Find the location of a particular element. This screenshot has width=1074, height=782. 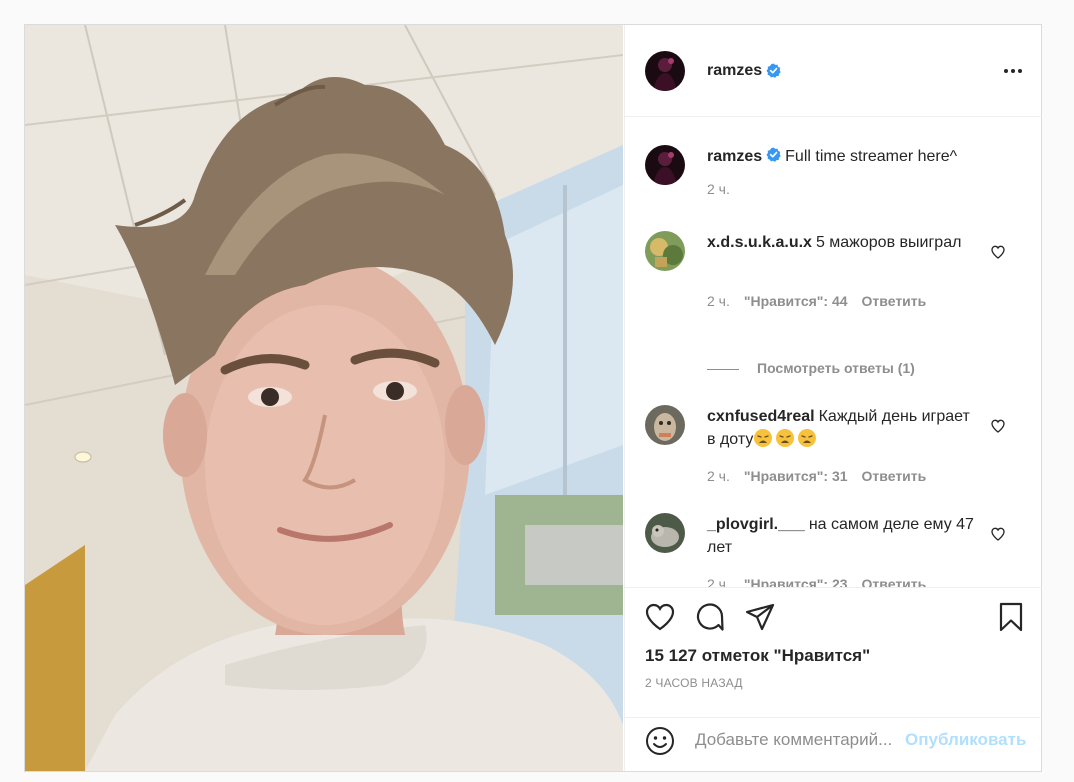

caption-username: ramzes is located at coordinates (734, 156).